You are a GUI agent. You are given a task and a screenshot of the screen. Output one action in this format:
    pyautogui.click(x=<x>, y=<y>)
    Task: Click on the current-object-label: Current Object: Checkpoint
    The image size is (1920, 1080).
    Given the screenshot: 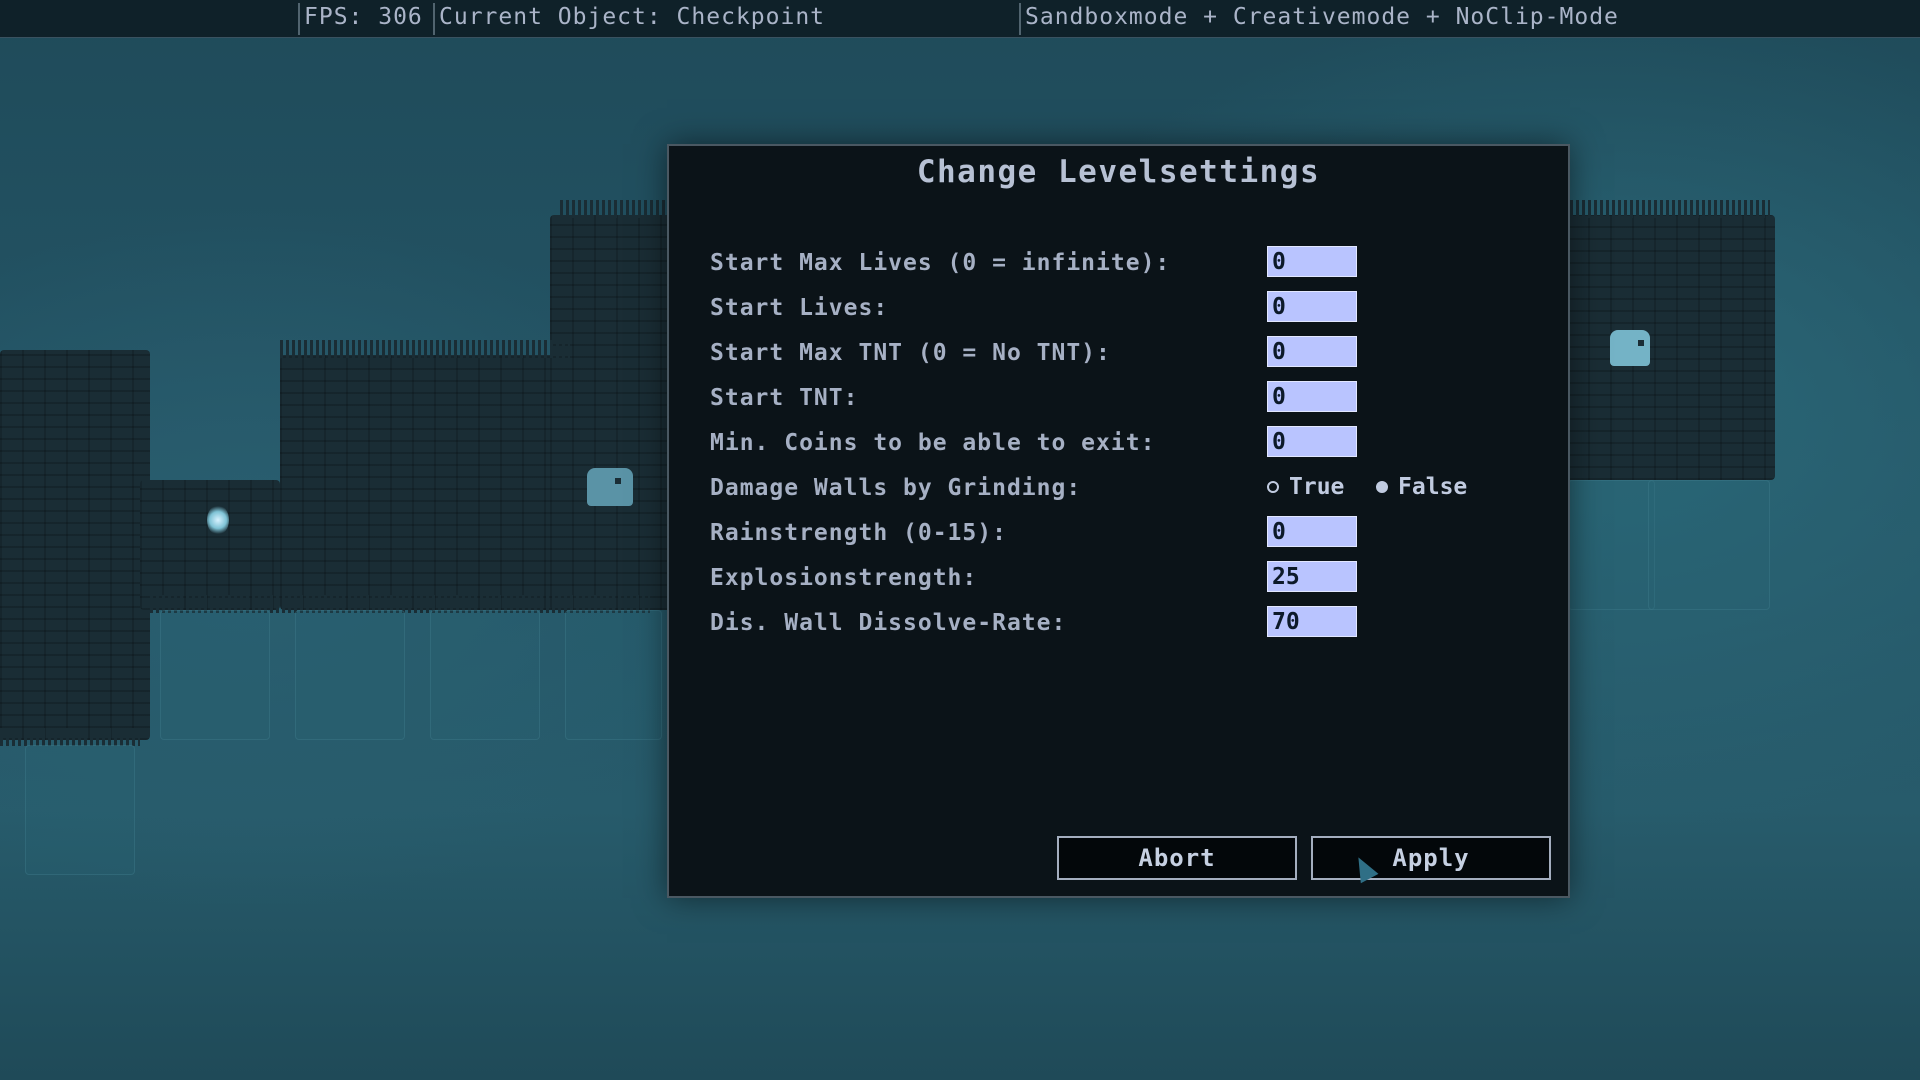 What is the action you would take?
    pyautogui.click(x=632, y=17)
    